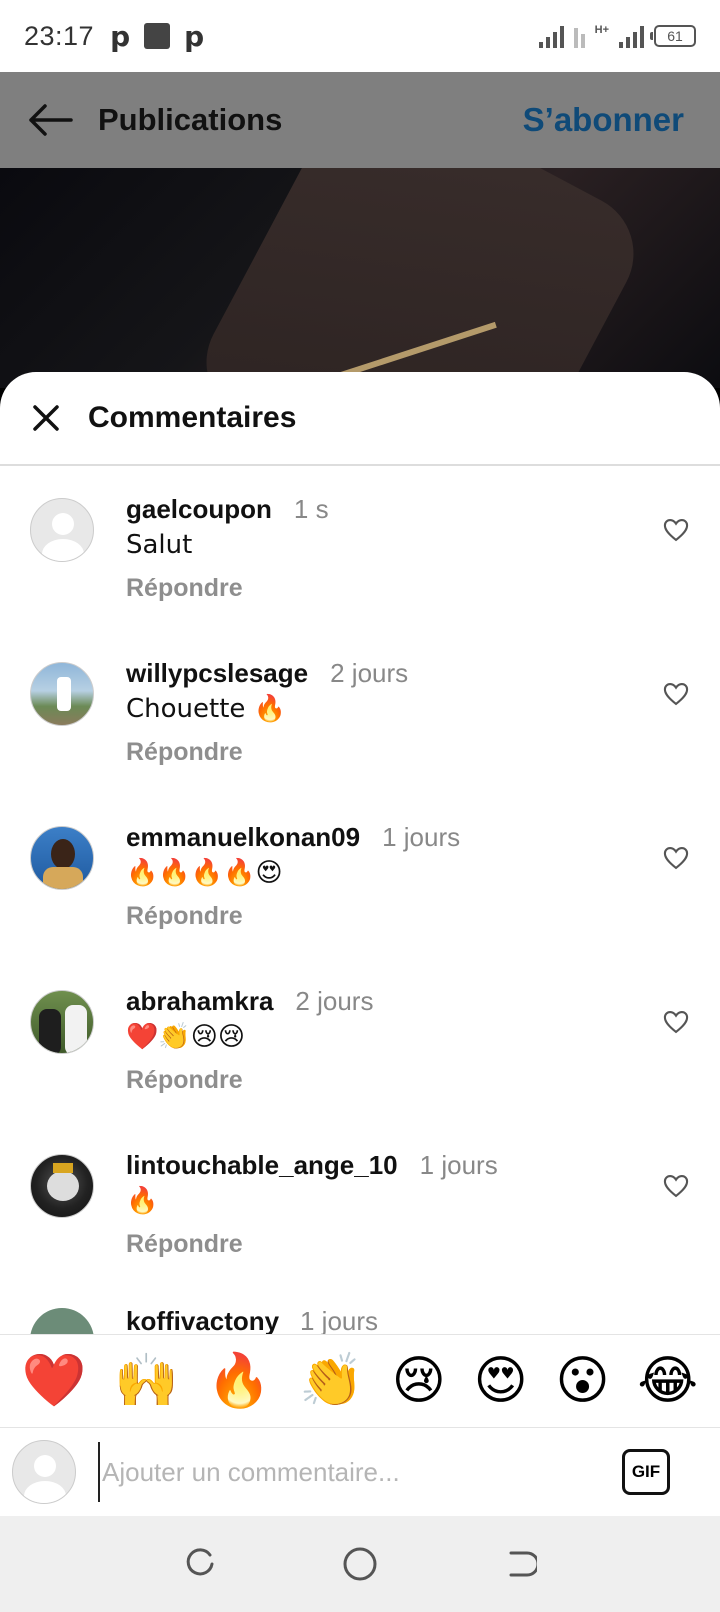  I want to click on comment-username: emmanuelkonan09, so click(243, 837).